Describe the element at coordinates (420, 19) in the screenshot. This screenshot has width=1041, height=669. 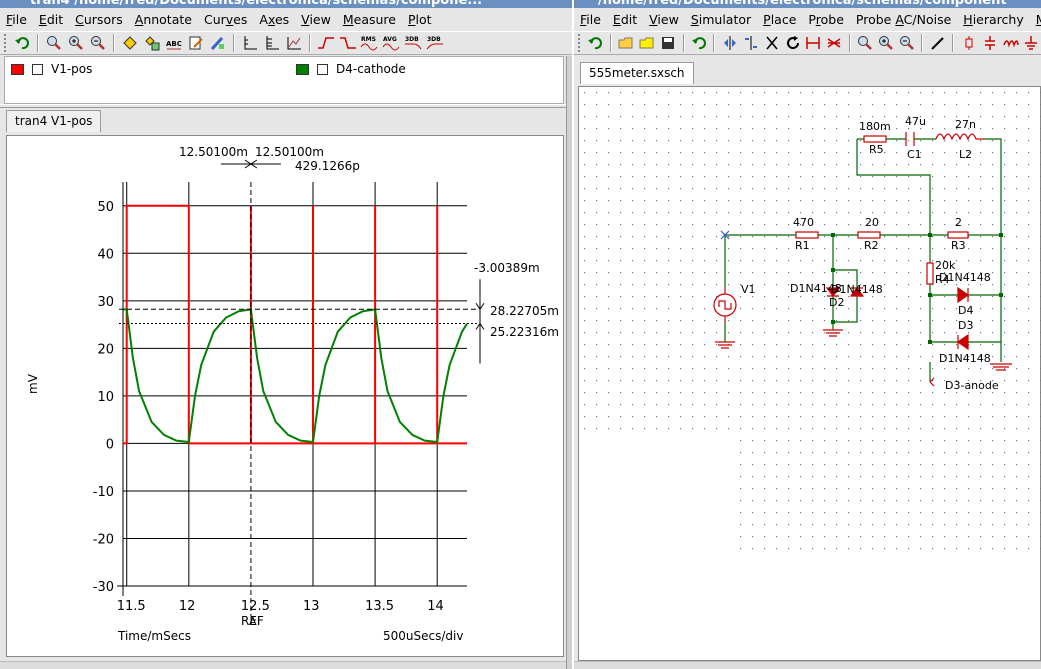
I see `left-menu-item-8: Plot` at that location.